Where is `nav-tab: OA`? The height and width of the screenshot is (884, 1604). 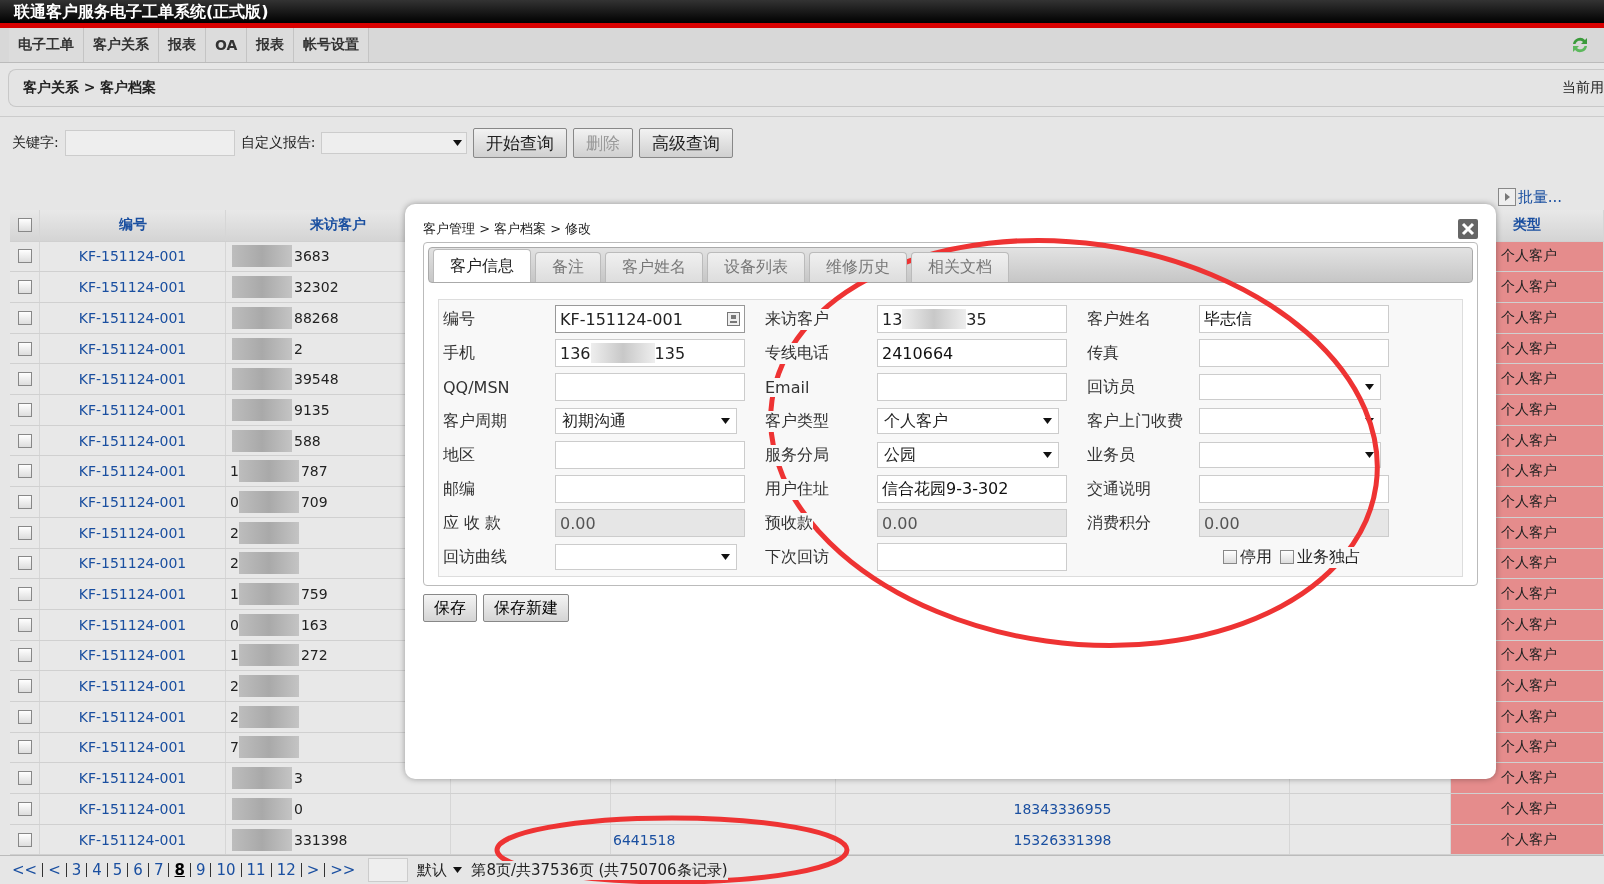
nav-tab: OA is located at coordinates (227, 45).